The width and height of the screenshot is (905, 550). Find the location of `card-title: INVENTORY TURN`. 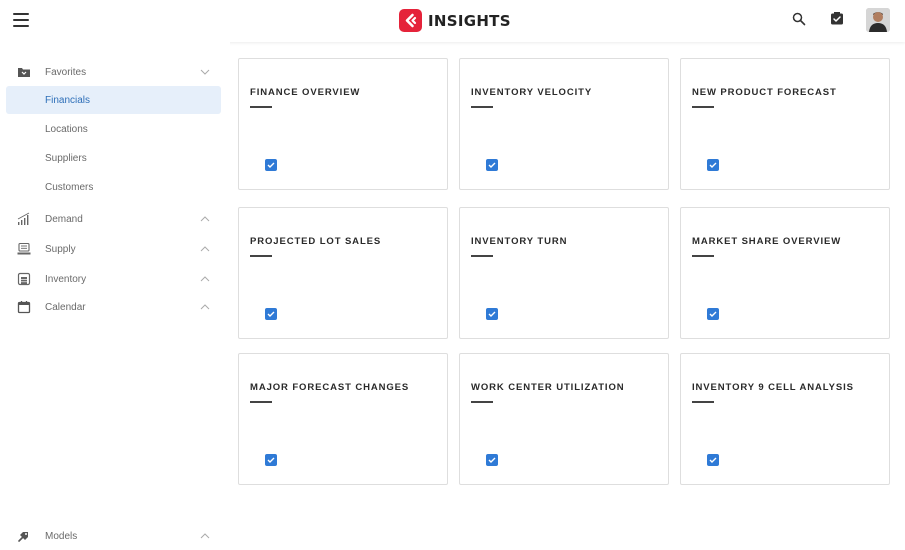

card-title: INVENTORY TURN is located at coordinates (519, 241).